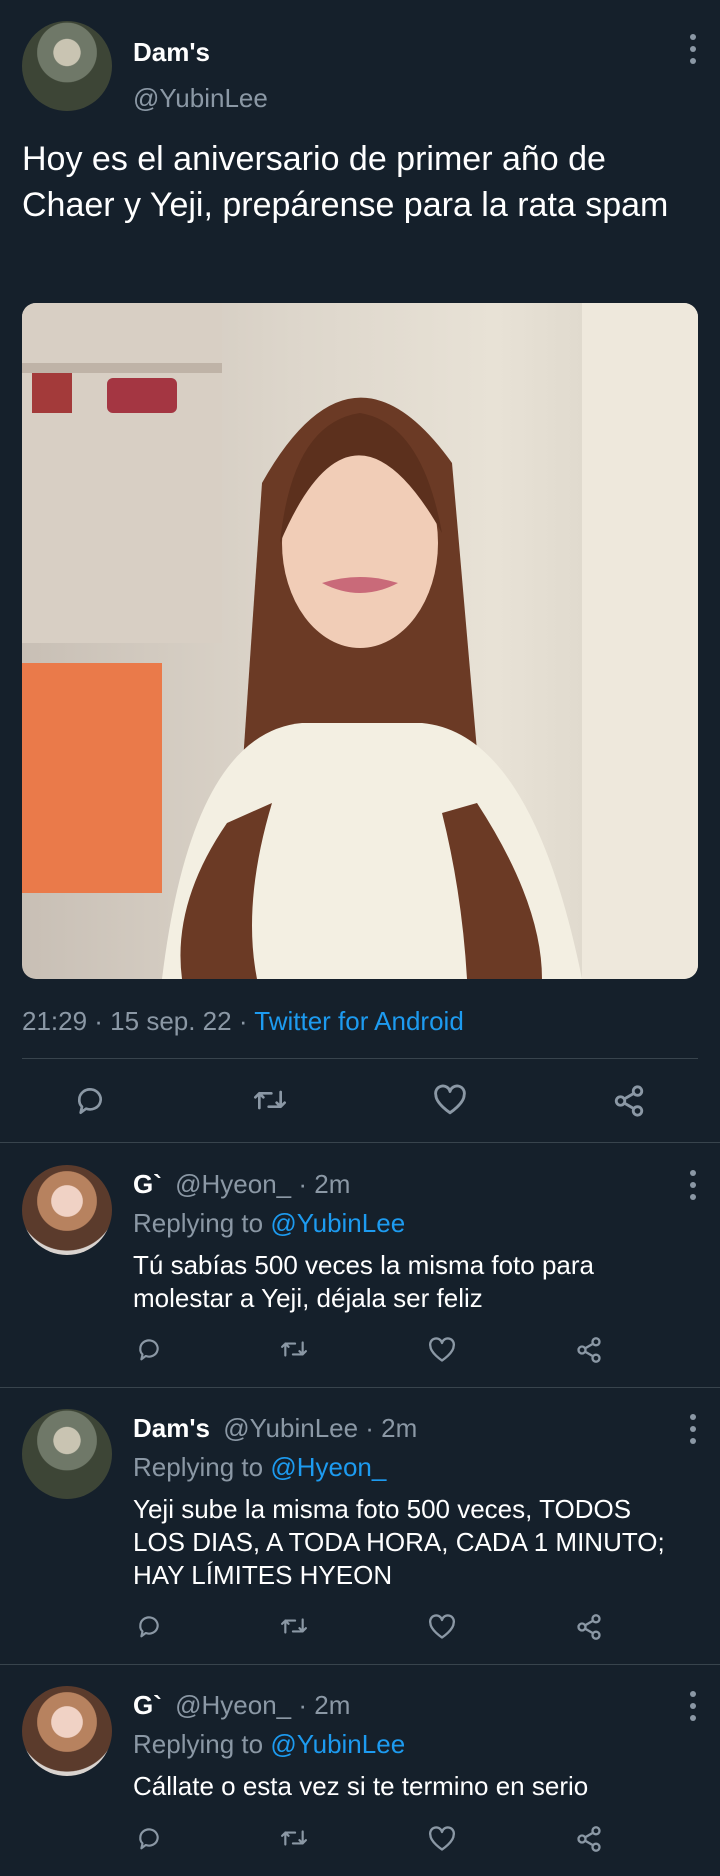 This screenshot has width=720, height=1876. I want to click on reply-header: Dam's @YubinLee · 2m, so click(275, 1428).